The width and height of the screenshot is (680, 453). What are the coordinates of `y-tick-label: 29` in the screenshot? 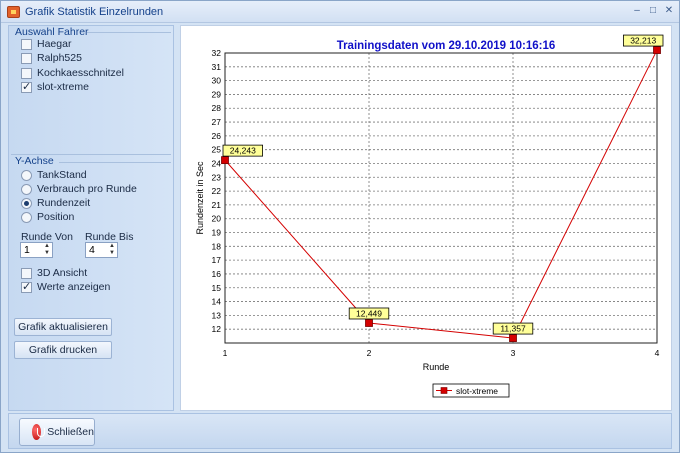 It's located at (217, 94).